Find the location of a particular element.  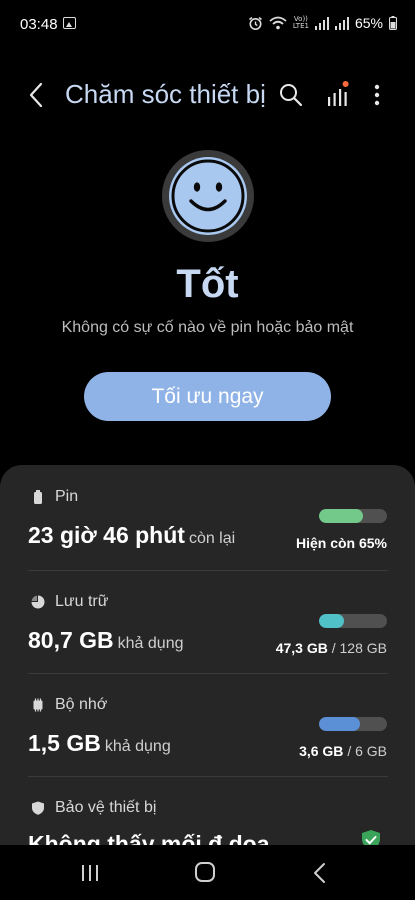

storage-usage: 47,3 GB / 128 GB is located at coordinates (331, 648).